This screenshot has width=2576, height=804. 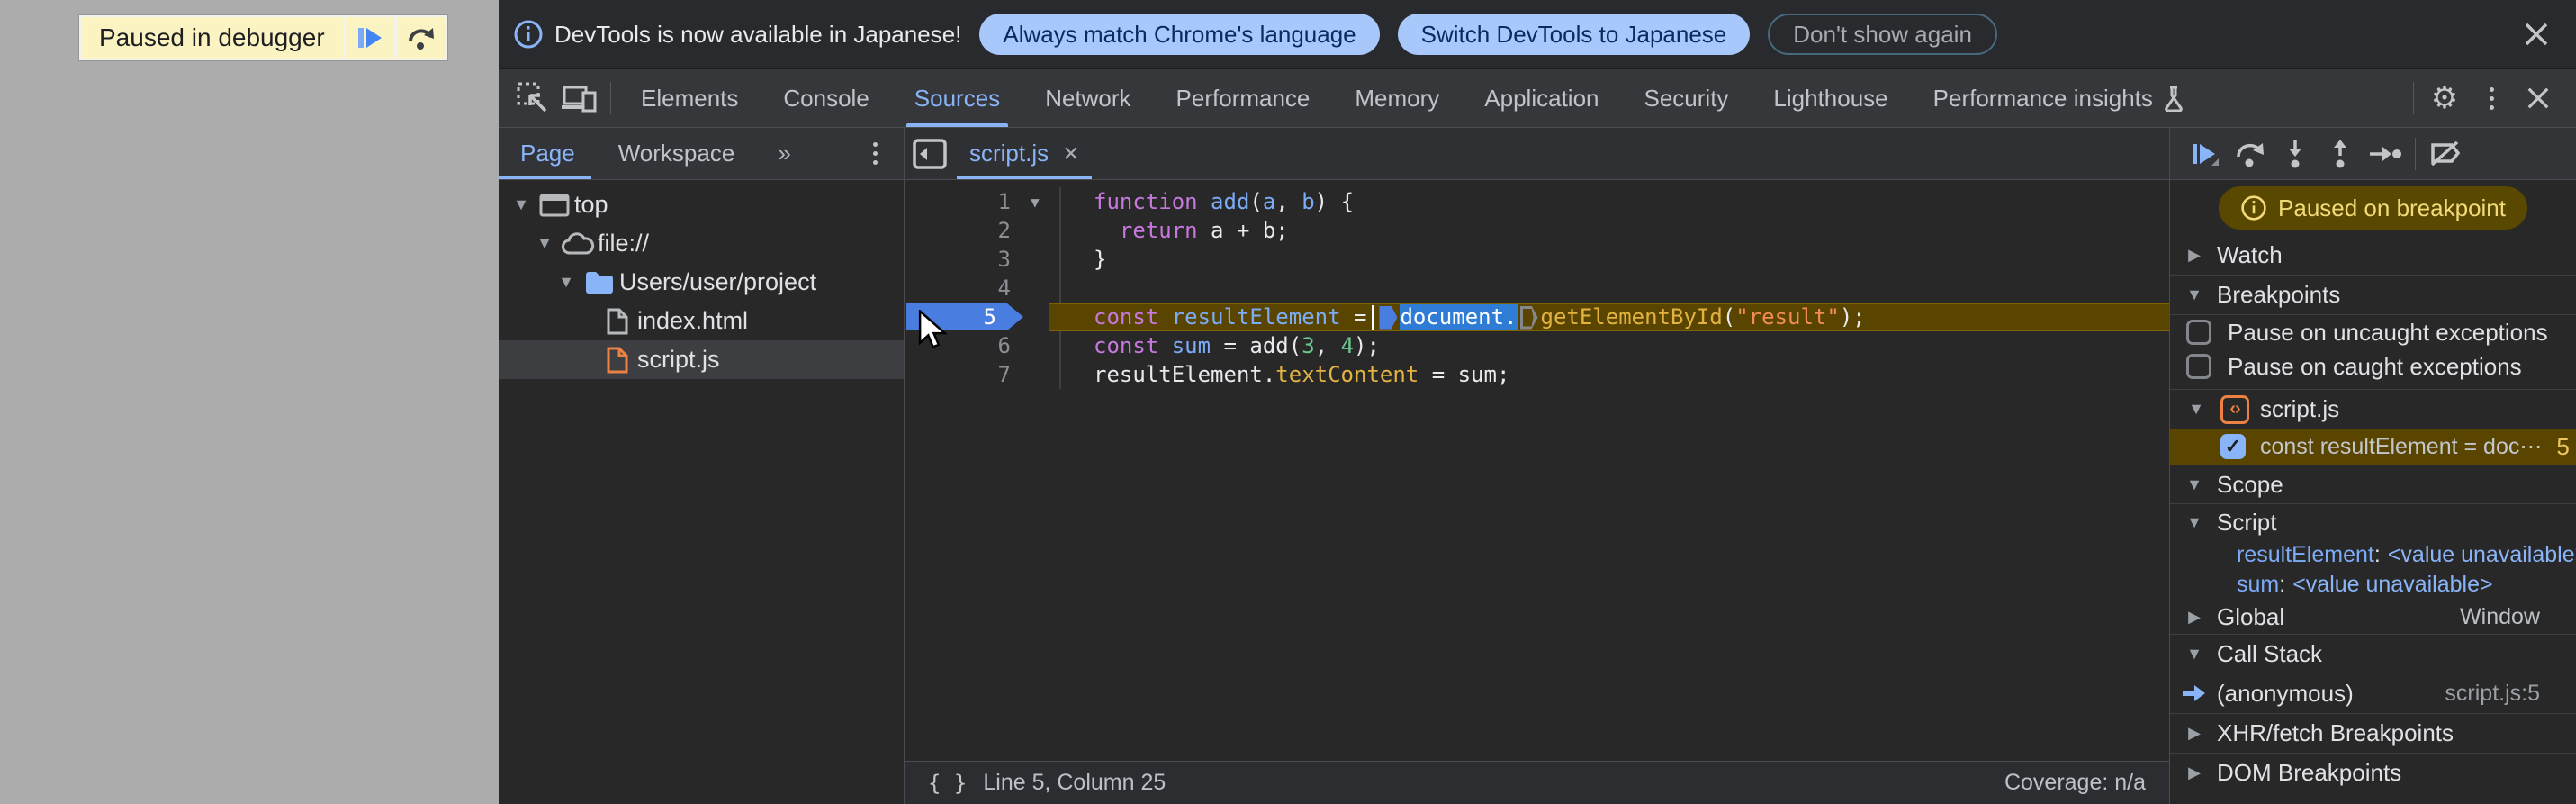 What do you see at coordinates (826, 98) in the screenshot?
I see `tab-console: Console` at bounding box center [826, 98].